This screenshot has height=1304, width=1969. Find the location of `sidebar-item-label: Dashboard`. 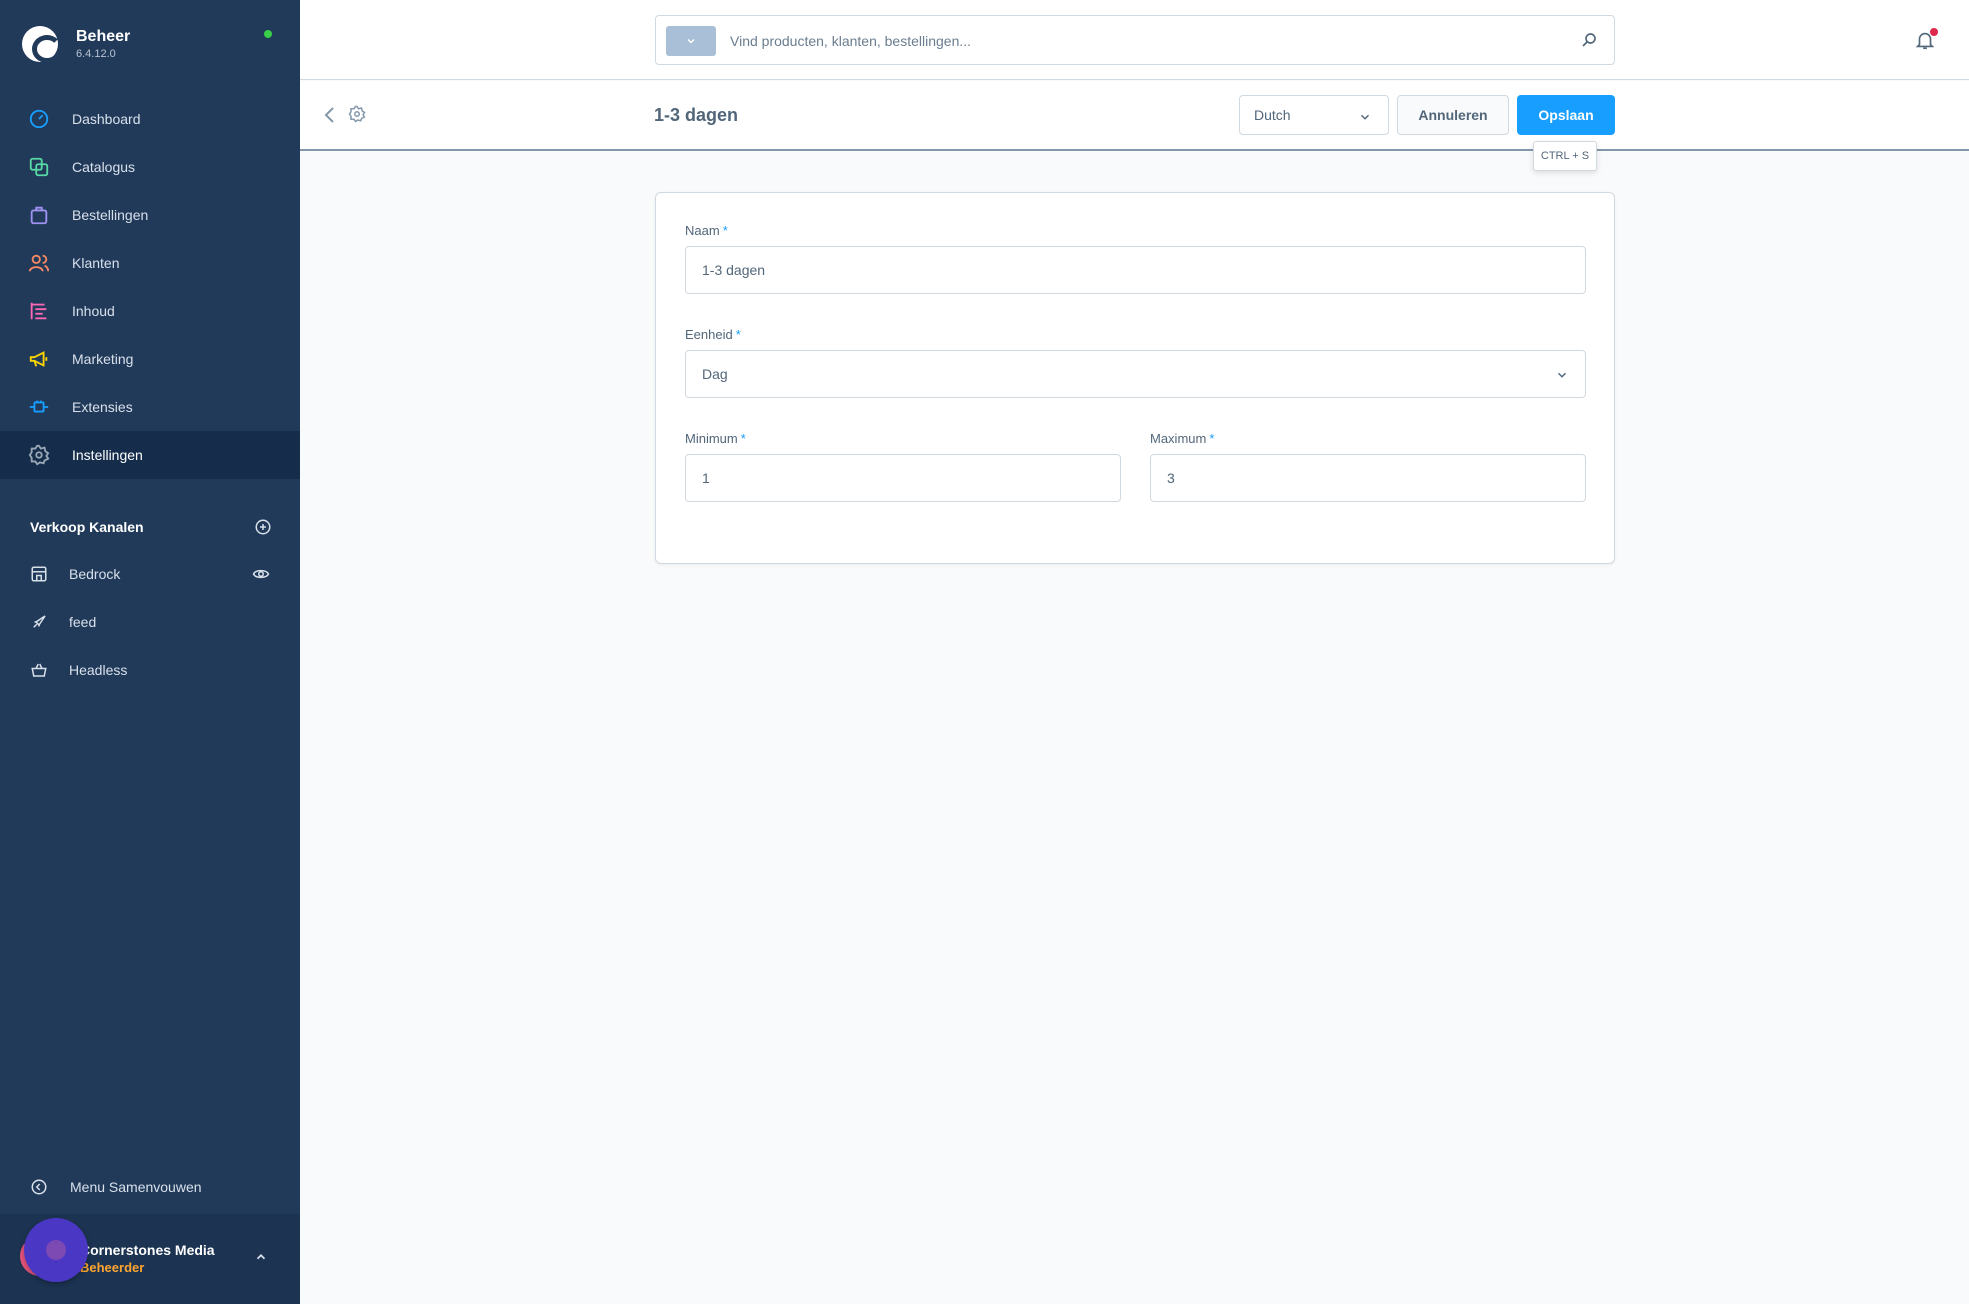

sidebar-item-label: Dashboard is located at coordinates (106, 119).